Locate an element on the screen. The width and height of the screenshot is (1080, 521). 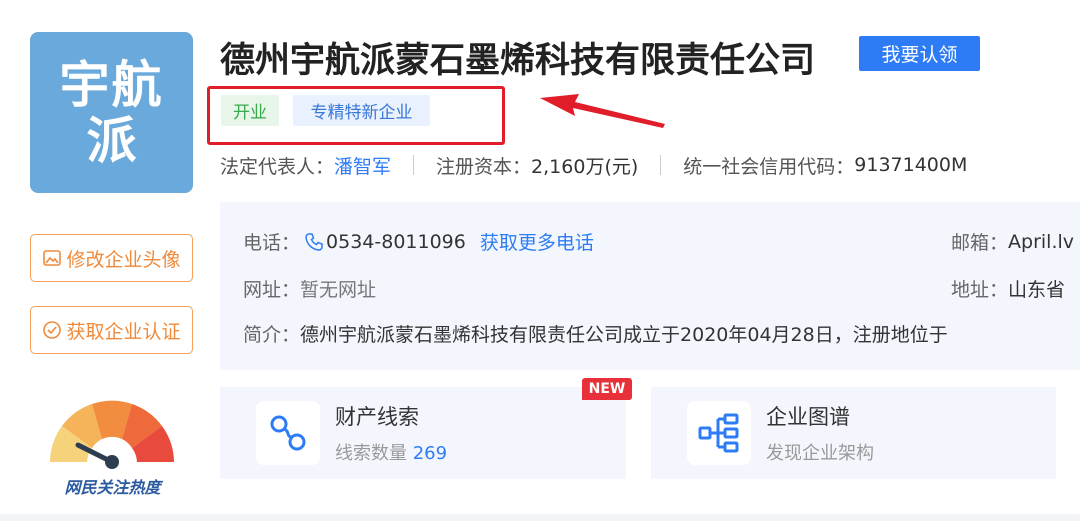
org-chart-icon is located at coordinates (718, 433).